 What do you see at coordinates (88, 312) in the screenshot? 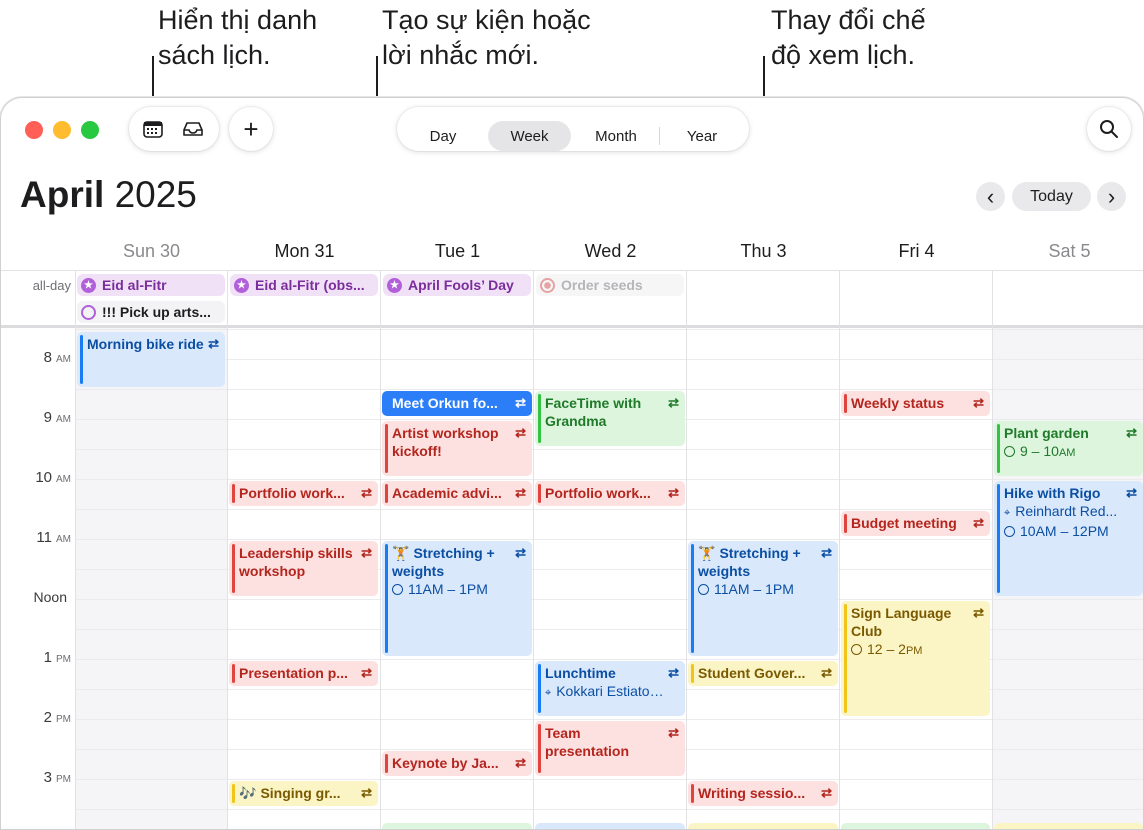
I see `reminder-checkbox-icon` at bounding box center [88, 312].